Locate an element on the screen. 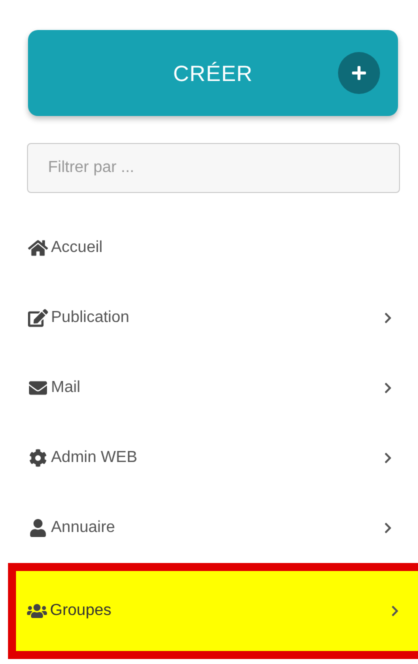 This screenshot has width=418, height=664. envelope-icon is located at coordinates (38, 388).